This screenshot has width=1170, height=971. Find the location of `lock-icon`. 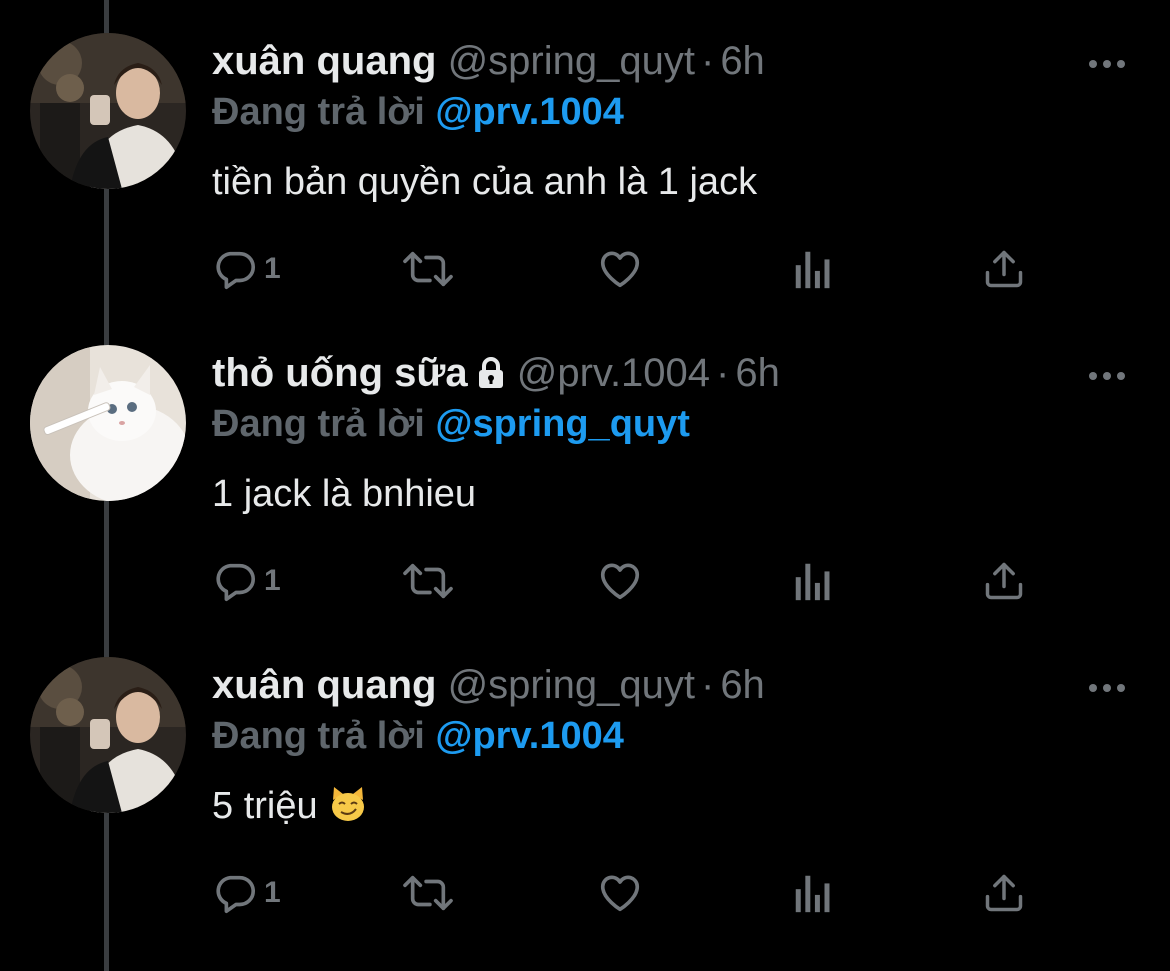

lock-icon is located at coordinates (491, 377).